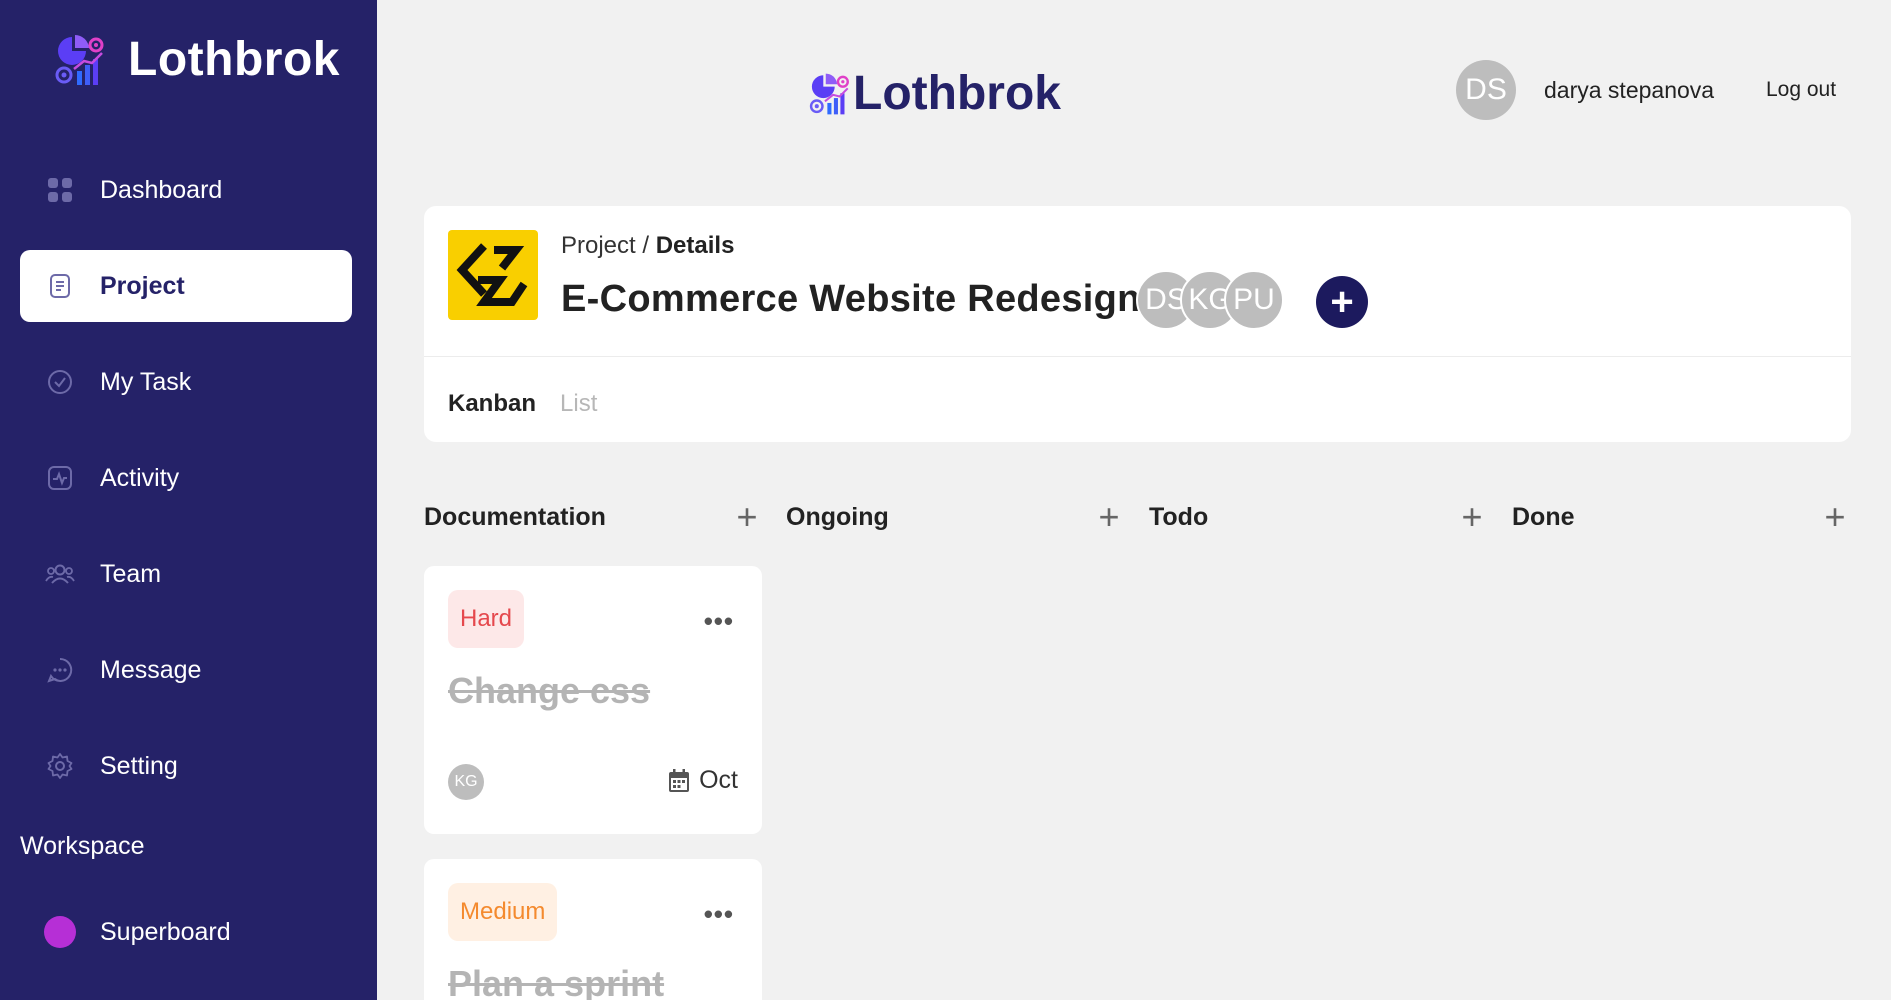 This screenshot has width=1891, height=1000. Describe the element at coordinates (955, 517) in the screenshot. I see `column-header-ongoing: Ongoing +` at that location.